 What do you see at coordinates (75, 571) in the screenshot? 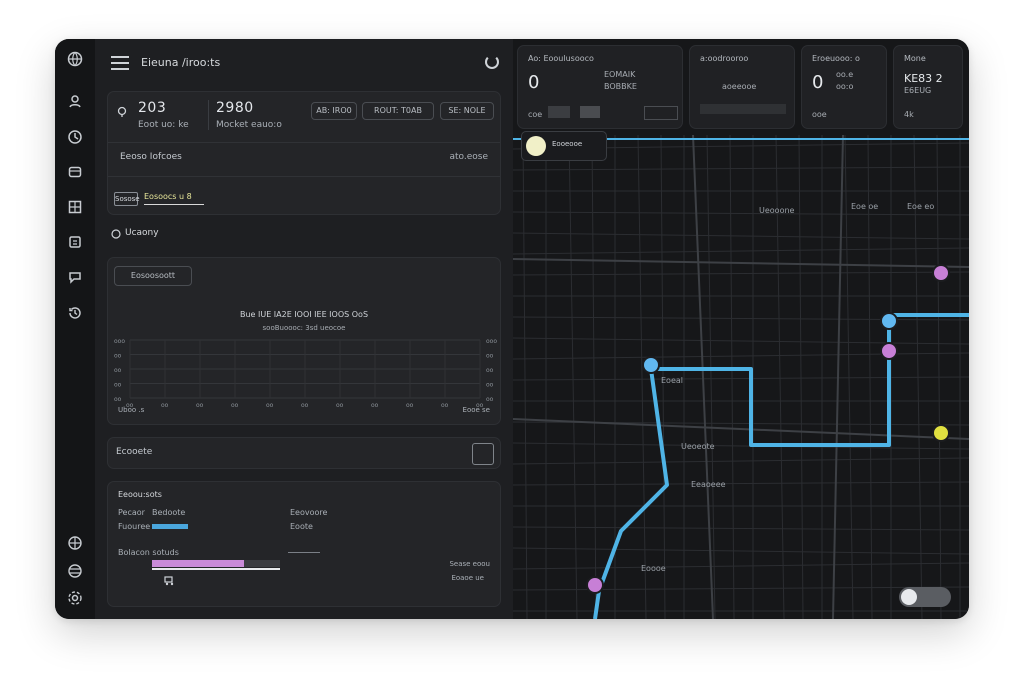
I see `globe-small-icon` at bounding box center [75, 571].